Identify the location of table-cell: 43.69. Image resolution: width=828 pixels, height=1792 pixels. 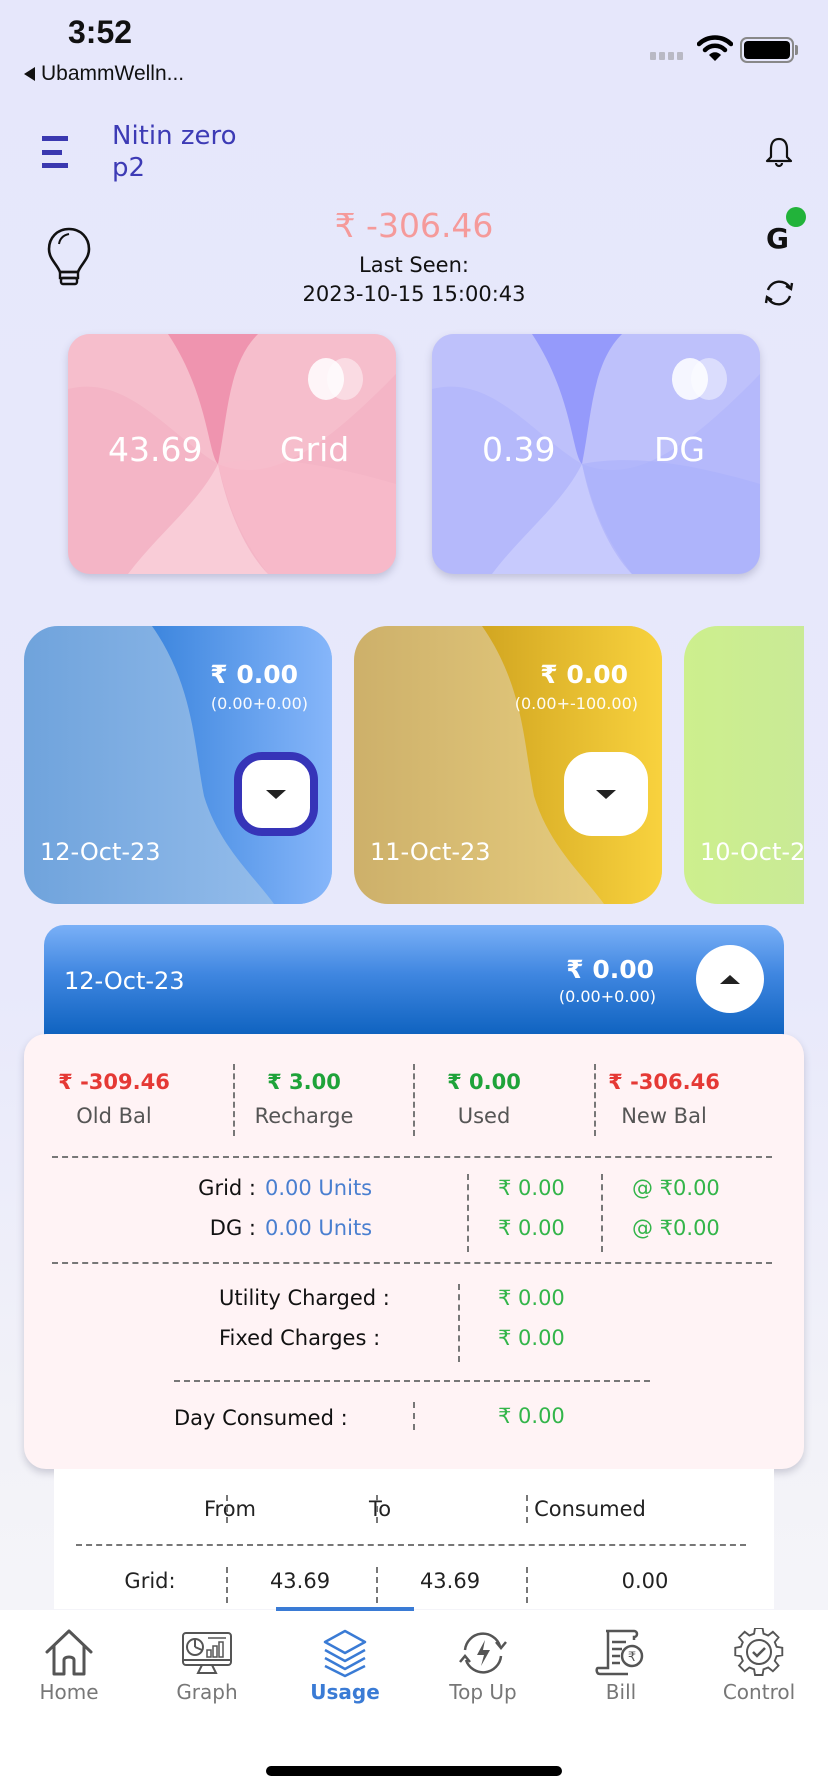
(300, 1581).